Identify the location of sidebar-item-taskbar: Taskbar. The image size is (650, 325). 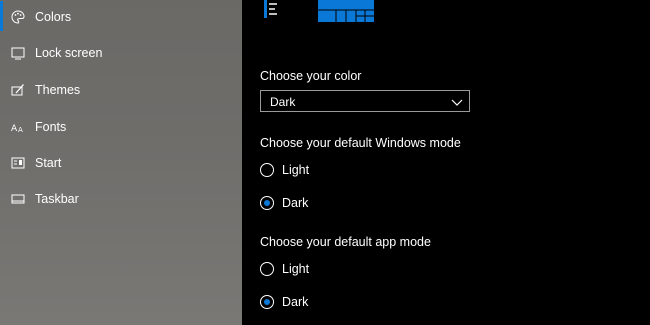
(121, 199).